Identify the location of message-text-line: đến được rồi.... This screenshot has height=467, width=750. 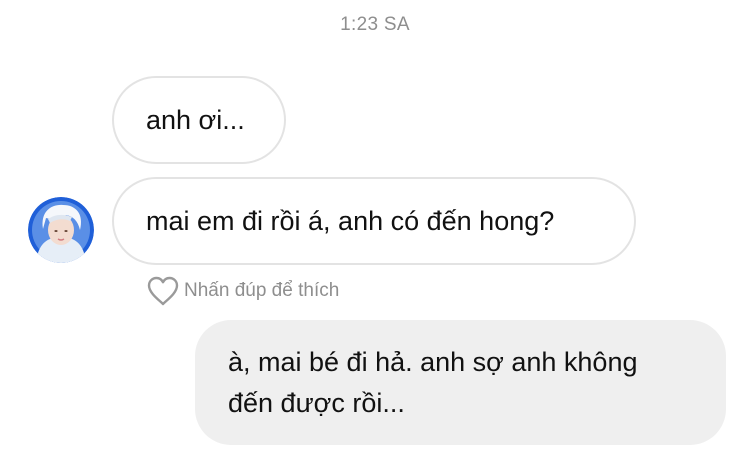
(316, 403).